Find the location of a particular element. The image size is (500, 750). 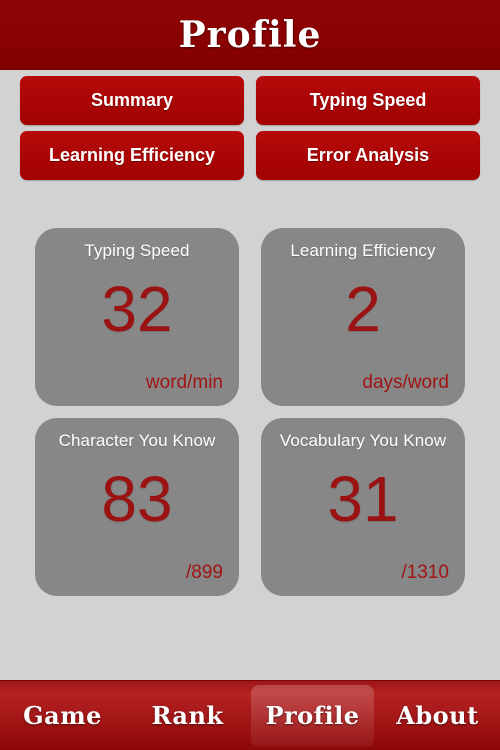

app-header: Profile is located at coordinates (250, 35).